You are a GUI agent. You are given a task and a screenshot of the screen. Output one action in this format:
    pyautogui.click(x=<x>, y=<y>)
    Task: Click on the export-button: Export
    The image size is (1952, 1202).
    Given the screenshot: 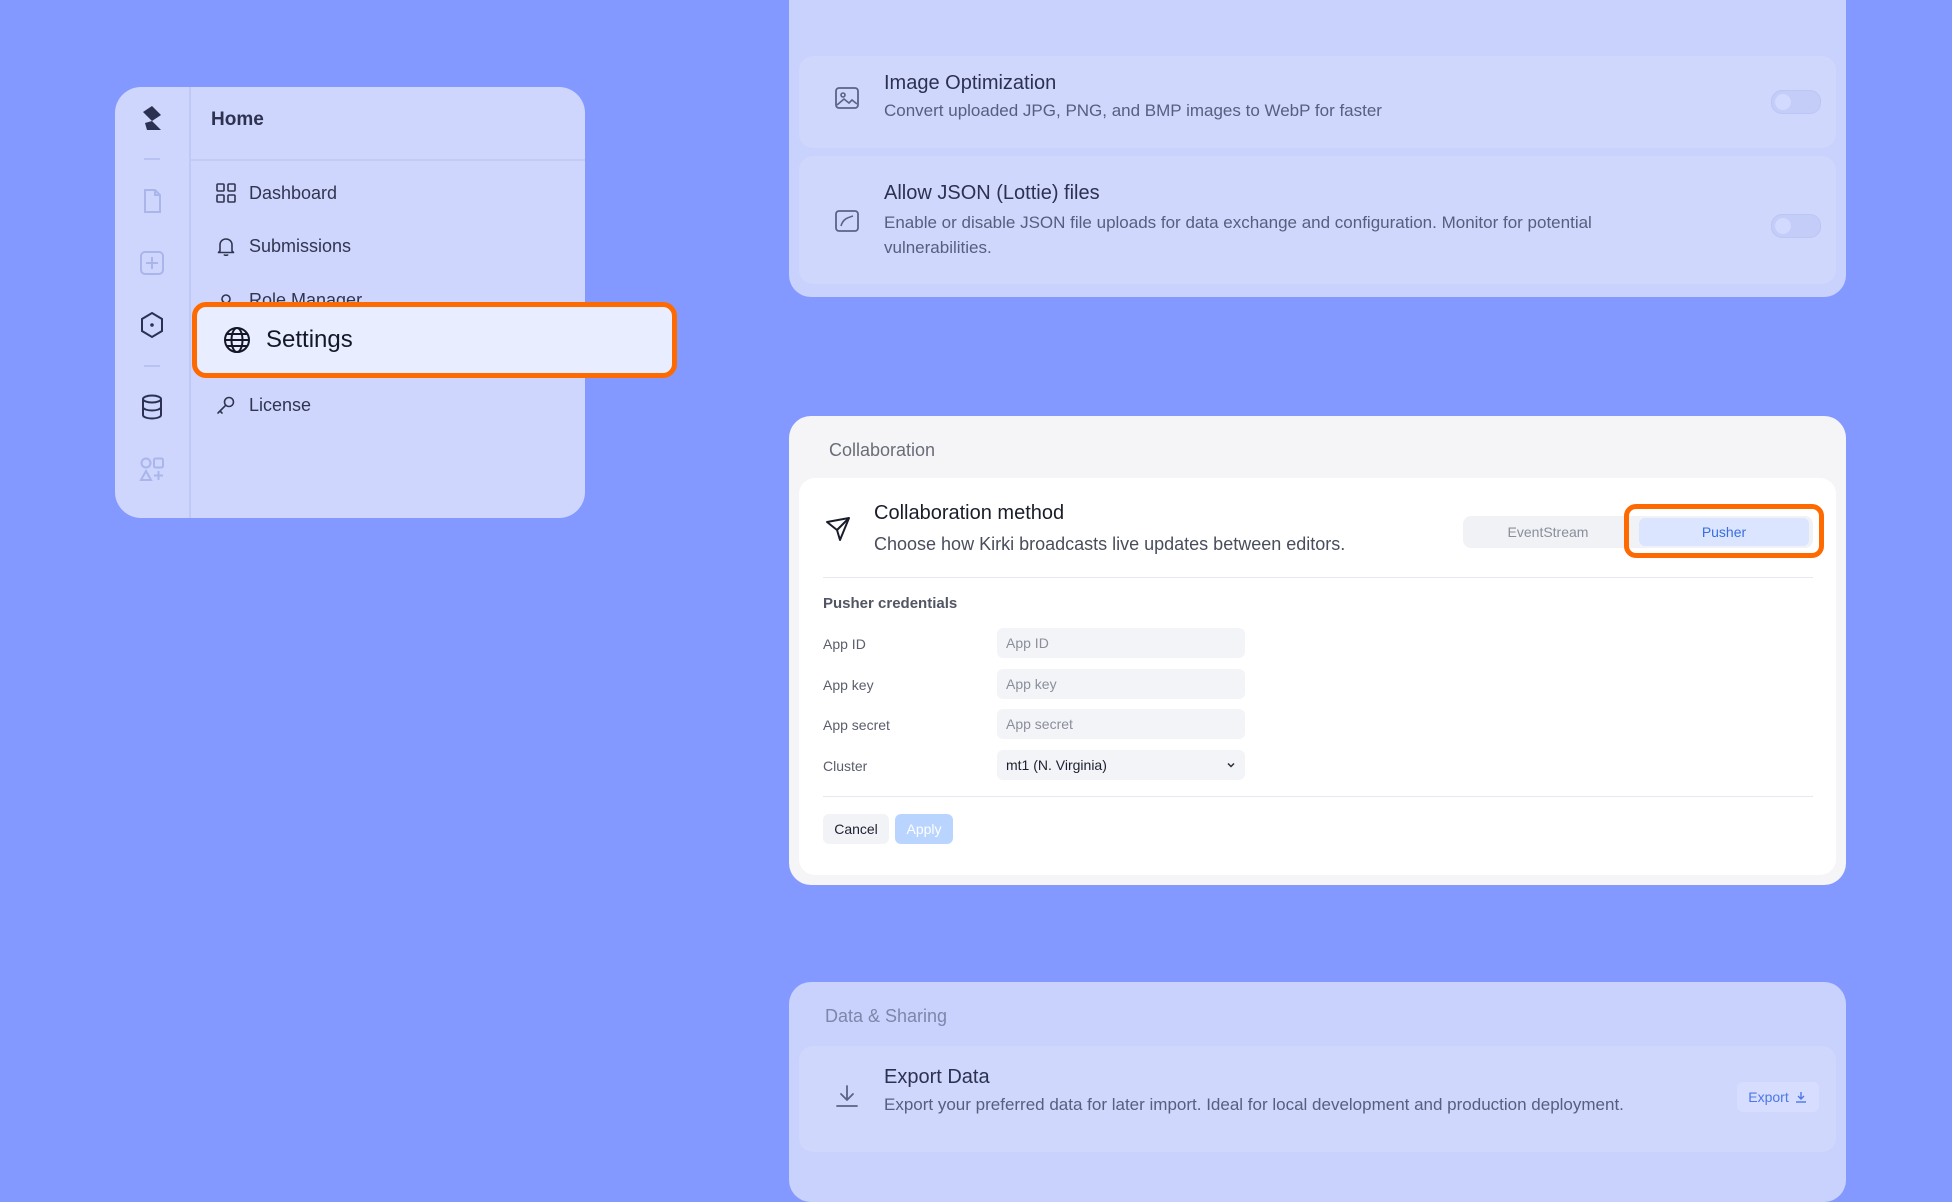 What is the action you would take?
    pyautogui.click(x=1778, y=1097)
    